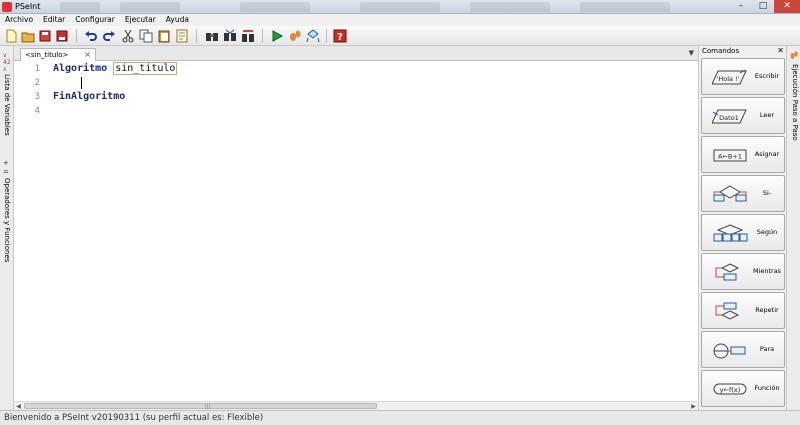 This screenshot has height=425, width=800. I want to click on asignar-glyph-text: A←B+1, so click(730, 157).